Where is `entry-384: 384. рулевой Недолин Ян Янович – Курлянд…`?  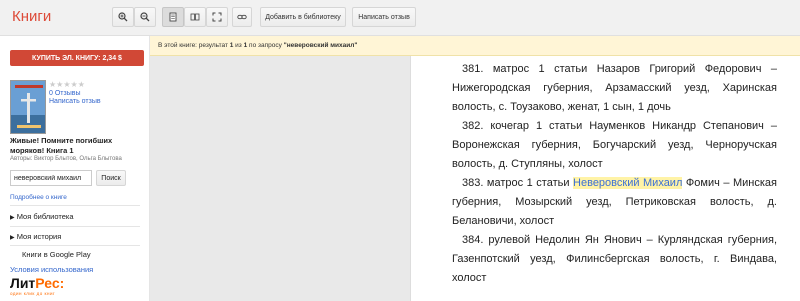 entry-384: 384. рулевой Недолин Ян Янович – Курлянд… is located at coordinates (614, 259).